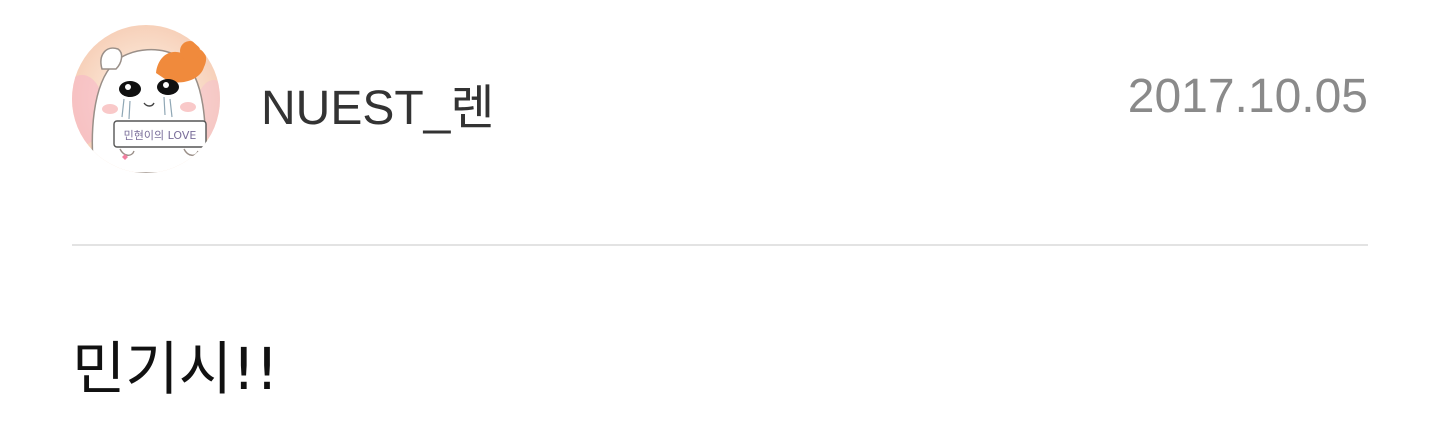 This screenshot has width=1440, height=421. Describe the element at coordinates (1247, 96) in the screenshot. I see `post-date: 2017.10.05` at that location.